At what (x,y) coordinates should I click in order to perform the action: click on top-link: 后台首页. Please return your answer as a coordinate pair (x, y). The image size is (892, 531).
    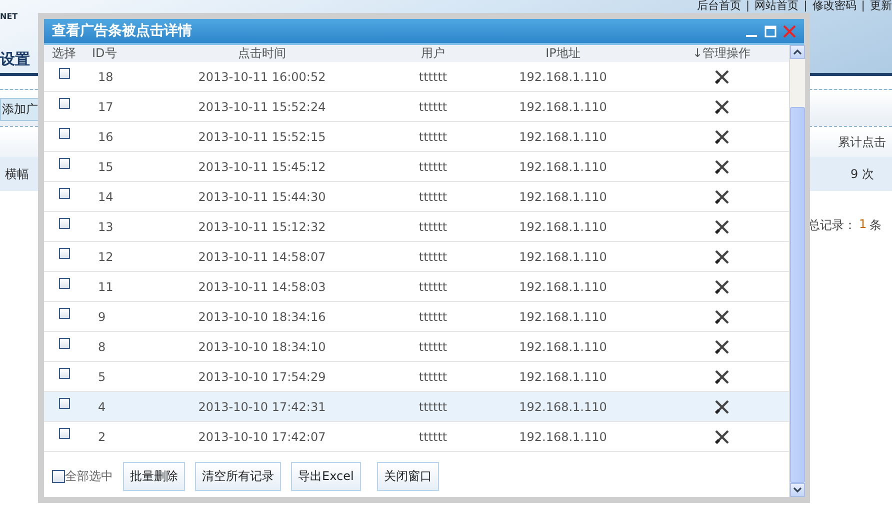
    Looking at the image, I should click on (718, 6).